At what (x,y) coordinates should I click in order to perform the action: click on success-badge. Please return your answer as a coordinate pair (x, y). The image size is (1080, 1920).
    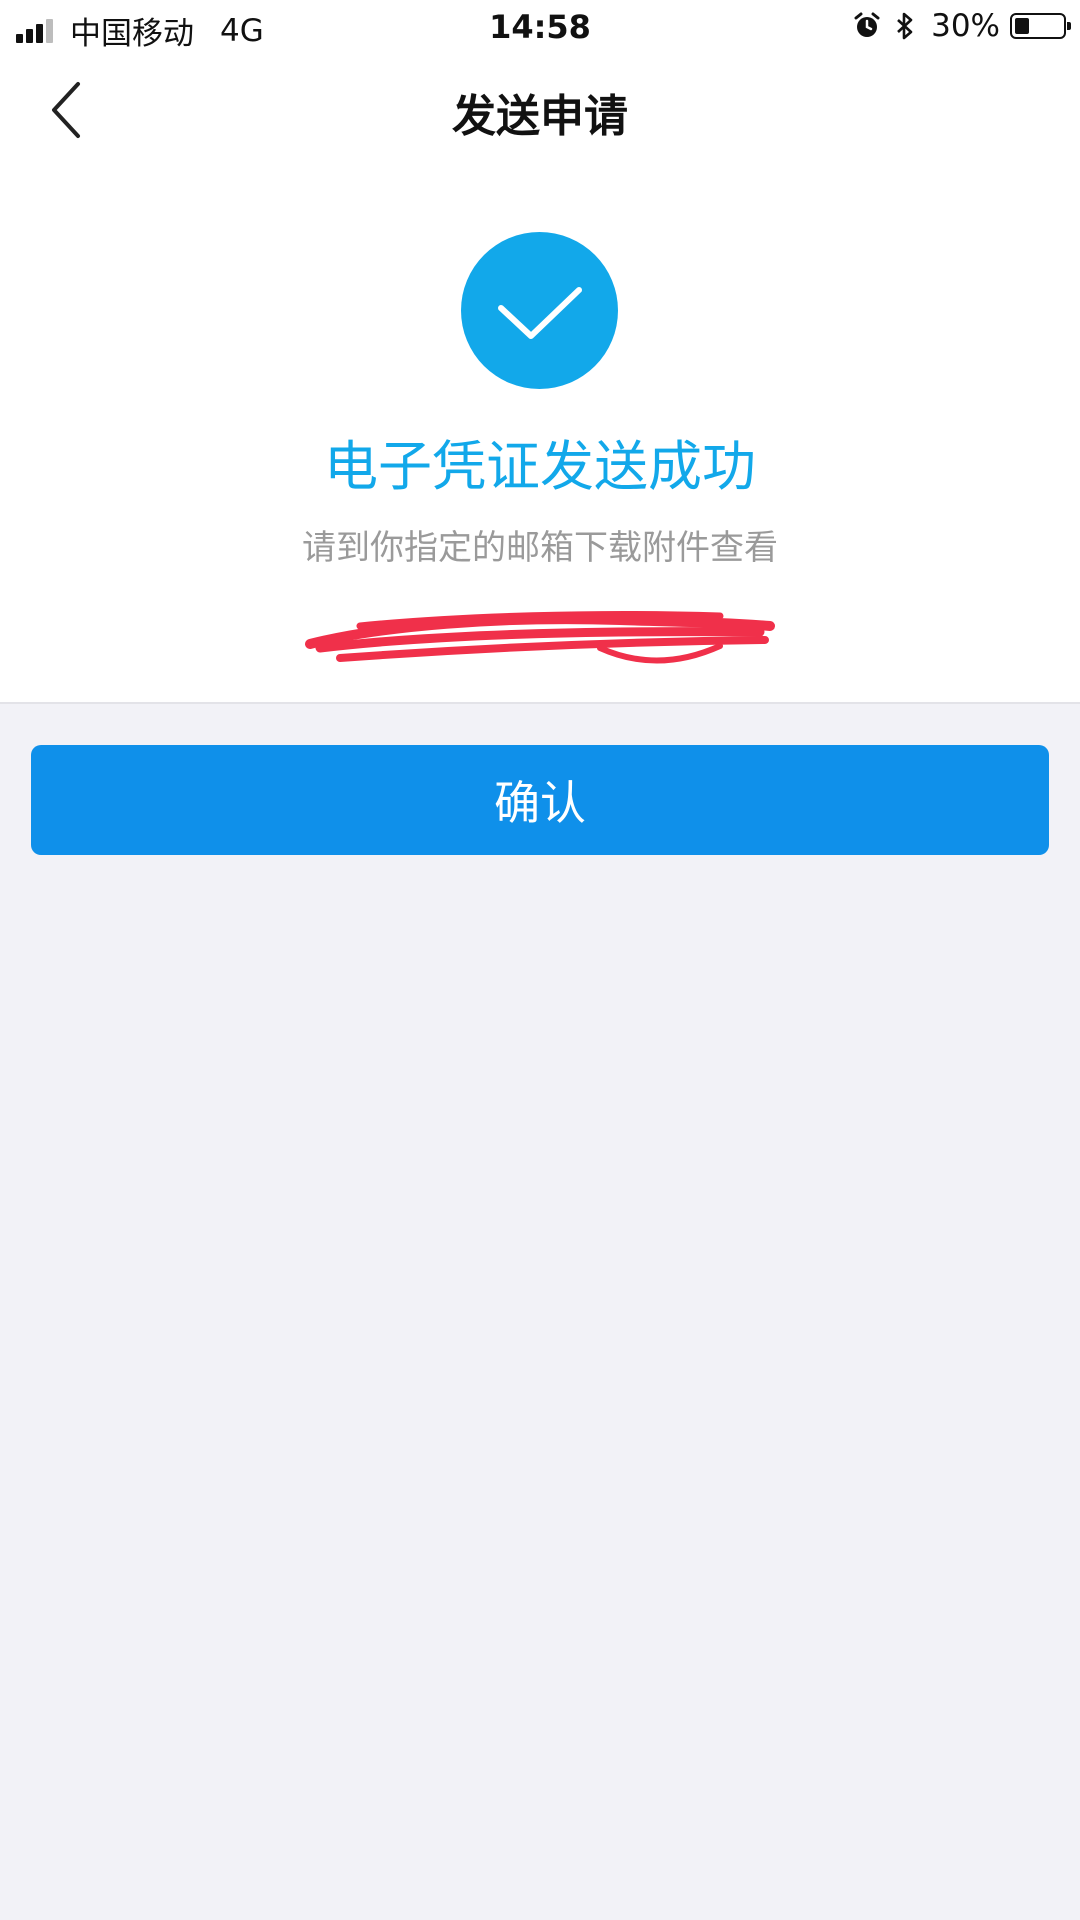
    Looking at the image, I should click on (539, 310).